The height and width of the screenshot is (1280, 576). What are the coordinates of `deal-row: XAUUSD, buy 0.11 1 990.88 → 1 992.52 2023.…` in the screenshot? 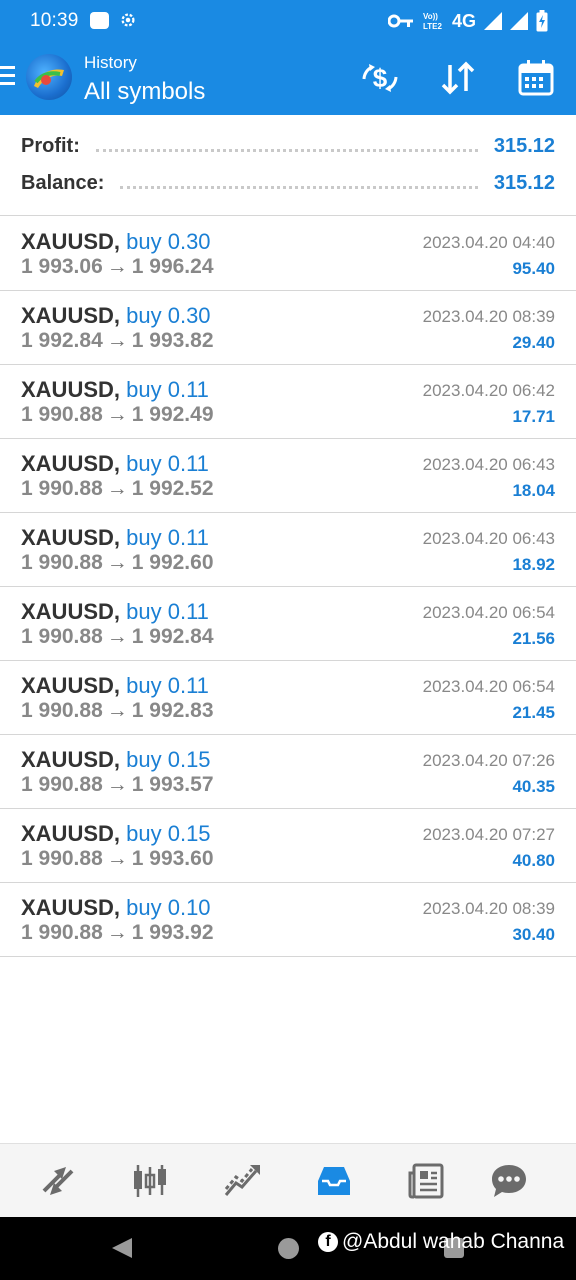 It's located at (288, 476).